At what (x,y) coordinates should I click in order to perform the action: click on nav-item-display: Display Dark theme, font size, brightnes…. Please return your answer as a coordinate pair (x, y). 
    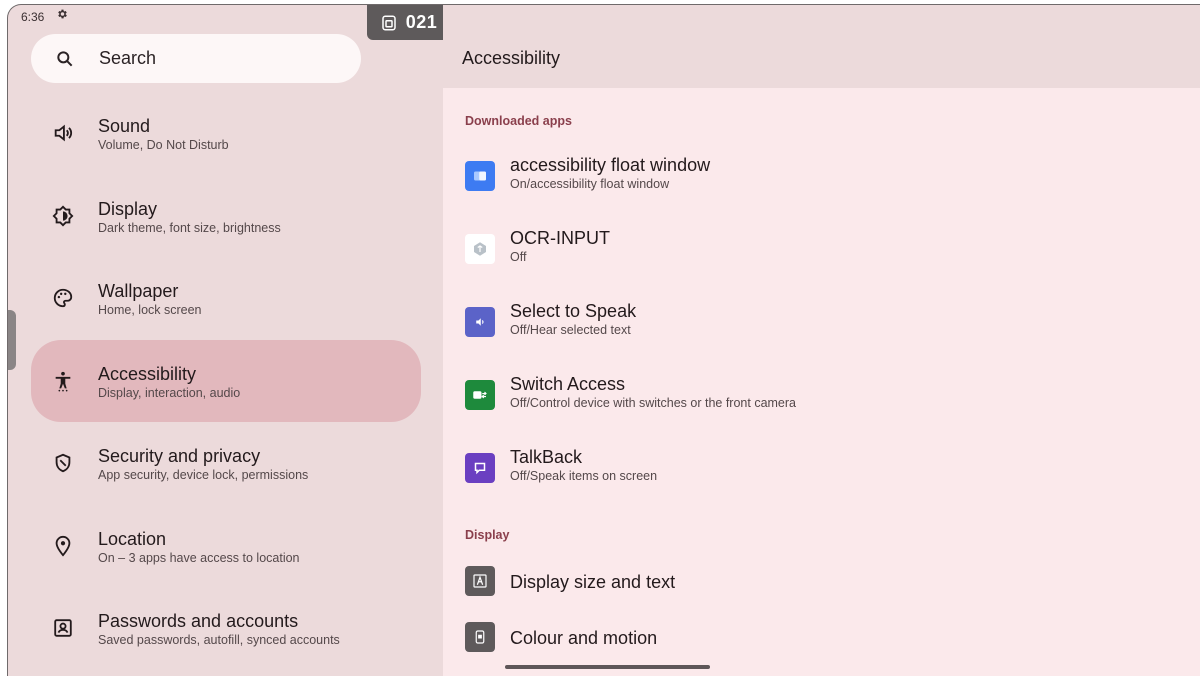
    Looking at the image, I should click on (226, 216).